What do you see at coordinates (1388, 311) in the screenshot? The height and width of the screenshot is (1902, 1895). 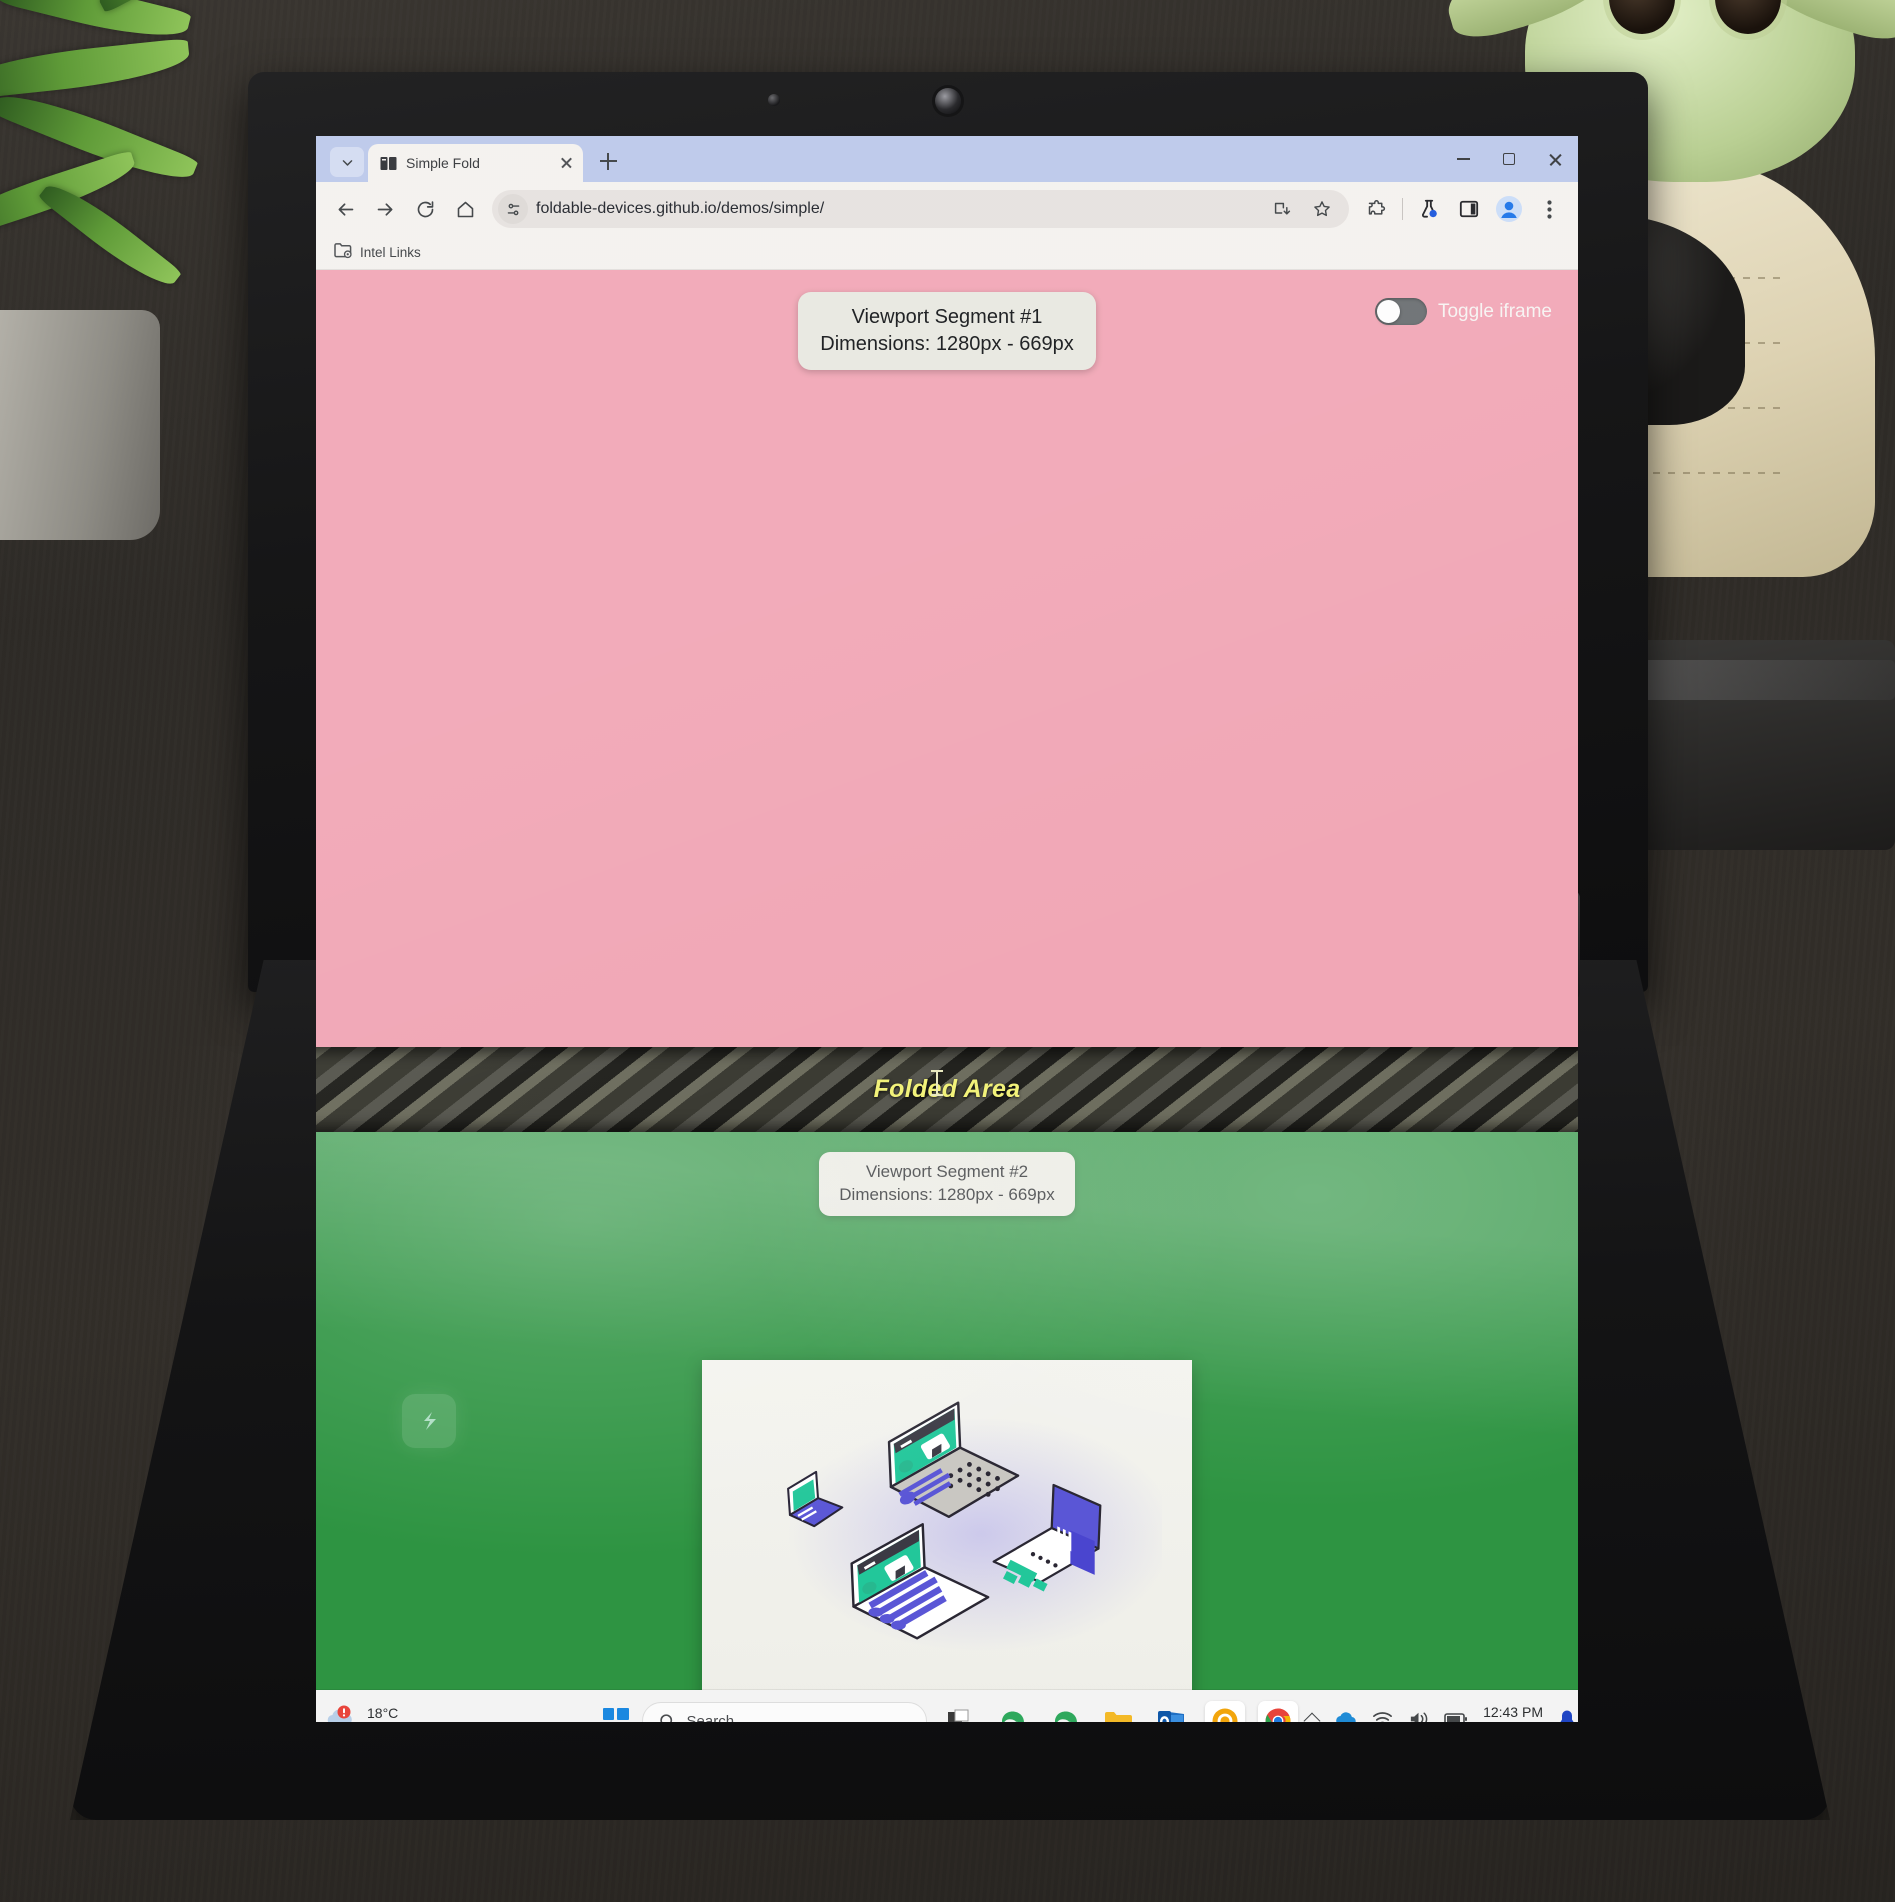 I see `toggle-knob` at bounding box center [1388, 311].